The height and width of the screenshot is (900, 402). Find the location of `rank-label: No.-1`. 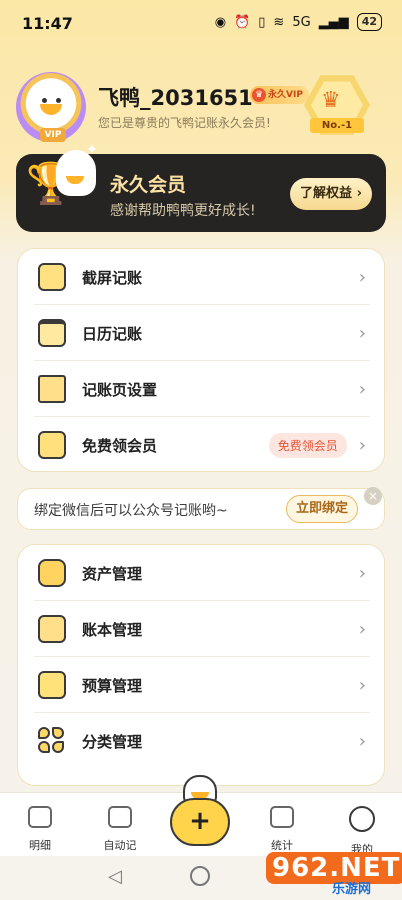

rank-label: No.-1 is located at coordinates (337, 125).